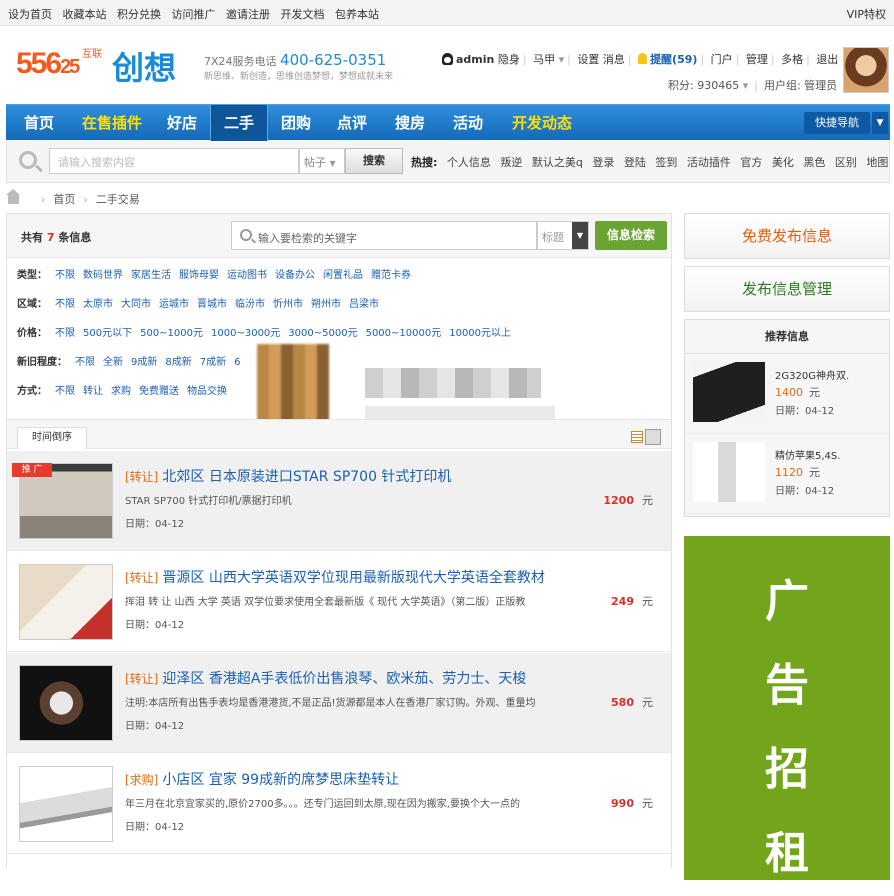 The width and height of the screenshot is (894, 896). I want to click on ad-banner: 广 告 招 租, so click(787, 708).